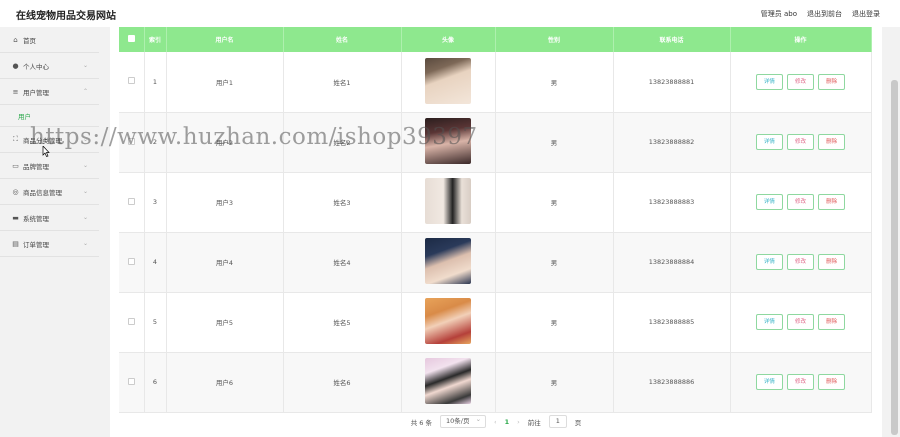 This screenshot has height=437, width=900. Describe the element at coordinates (49, 66) in the screenshot. I see `sidebar-item-profile: ● 个人中心 ⌄` at that location.